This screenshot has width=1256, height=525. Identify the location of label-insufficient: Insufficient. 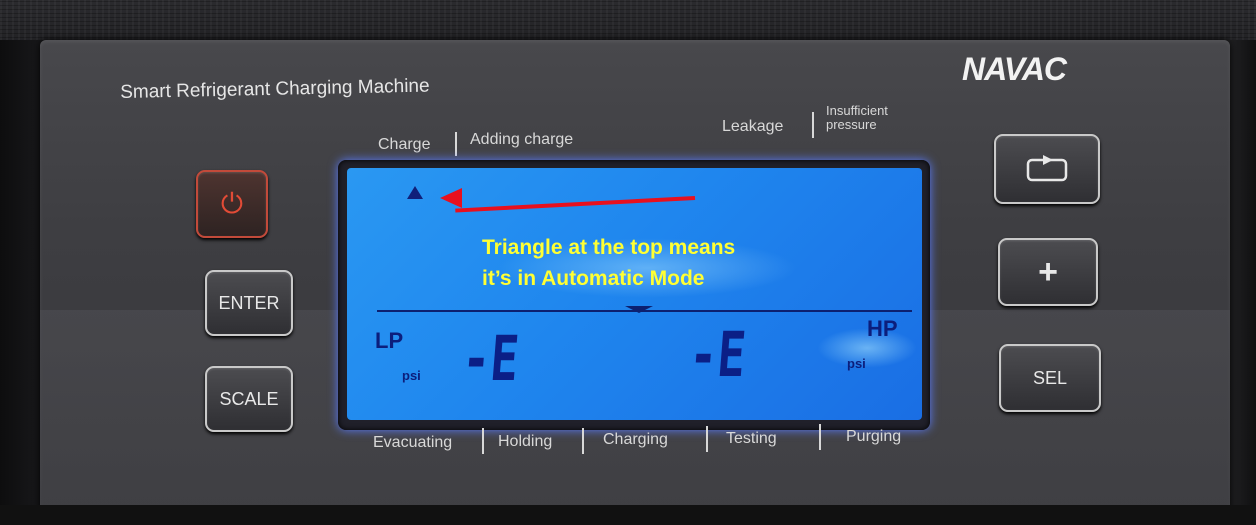
(857, 110).